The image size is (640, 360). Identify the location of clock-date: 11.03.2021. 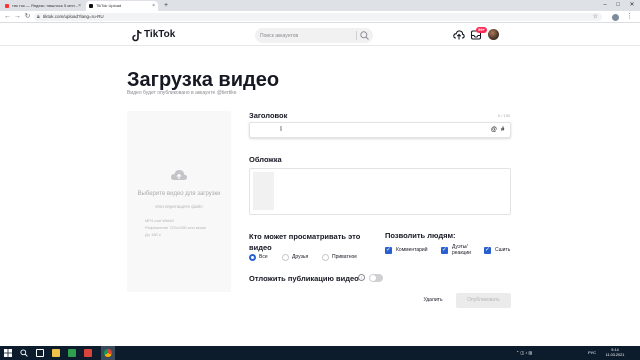
(615, 355).